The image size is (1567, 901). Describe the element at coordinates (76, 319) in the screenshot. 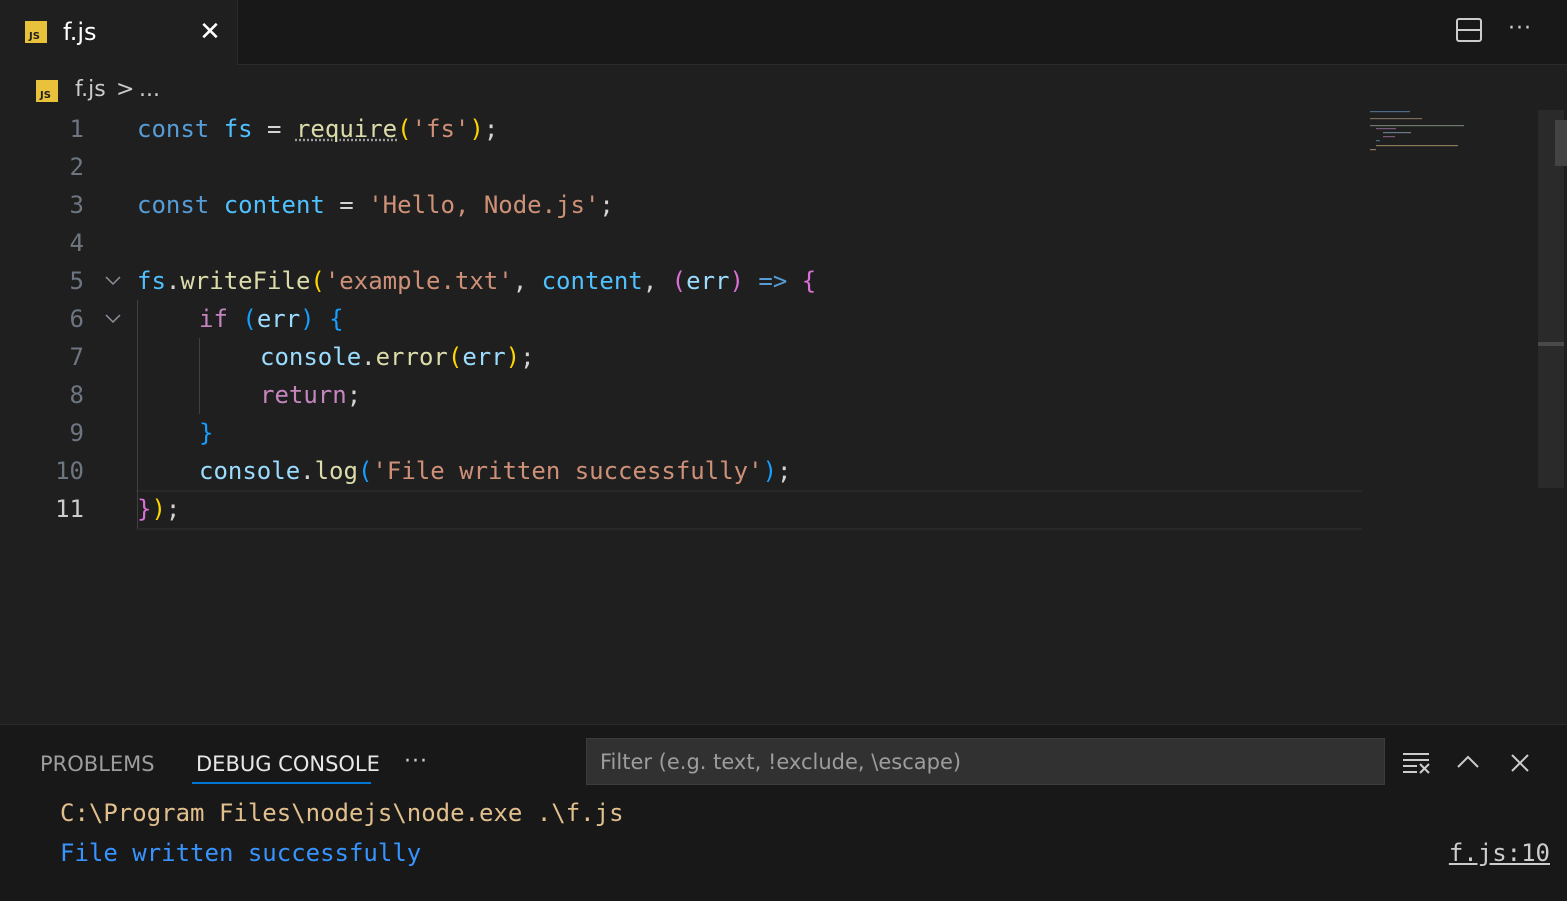

I see `line-number: 6` at that location.